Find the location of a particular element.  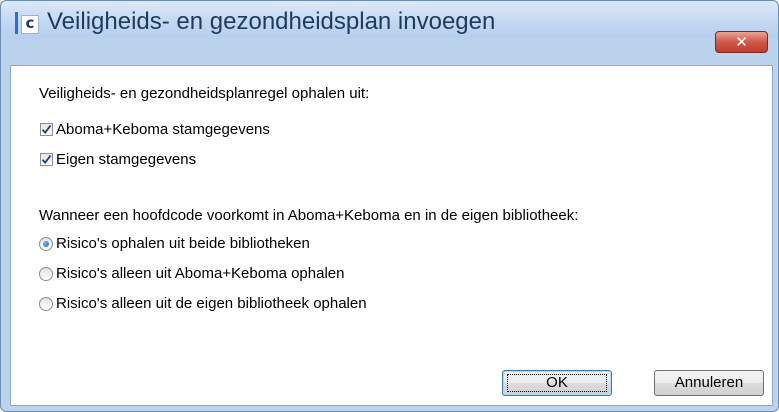

dialog-title: Veiligheids- en gezondheidsplan invoegen is located at coordinates (271, 21).